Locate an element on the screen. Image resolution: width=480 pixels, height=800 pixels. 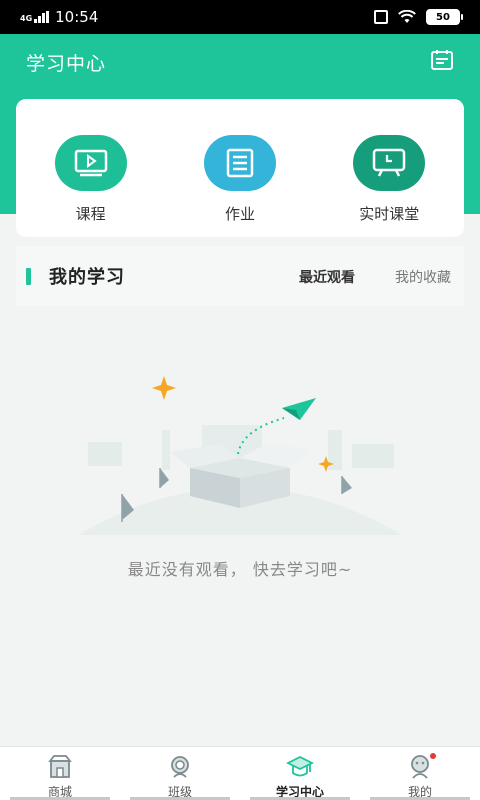
status-bar: 4G 10:54 50 is located at coordinates (240, 17).